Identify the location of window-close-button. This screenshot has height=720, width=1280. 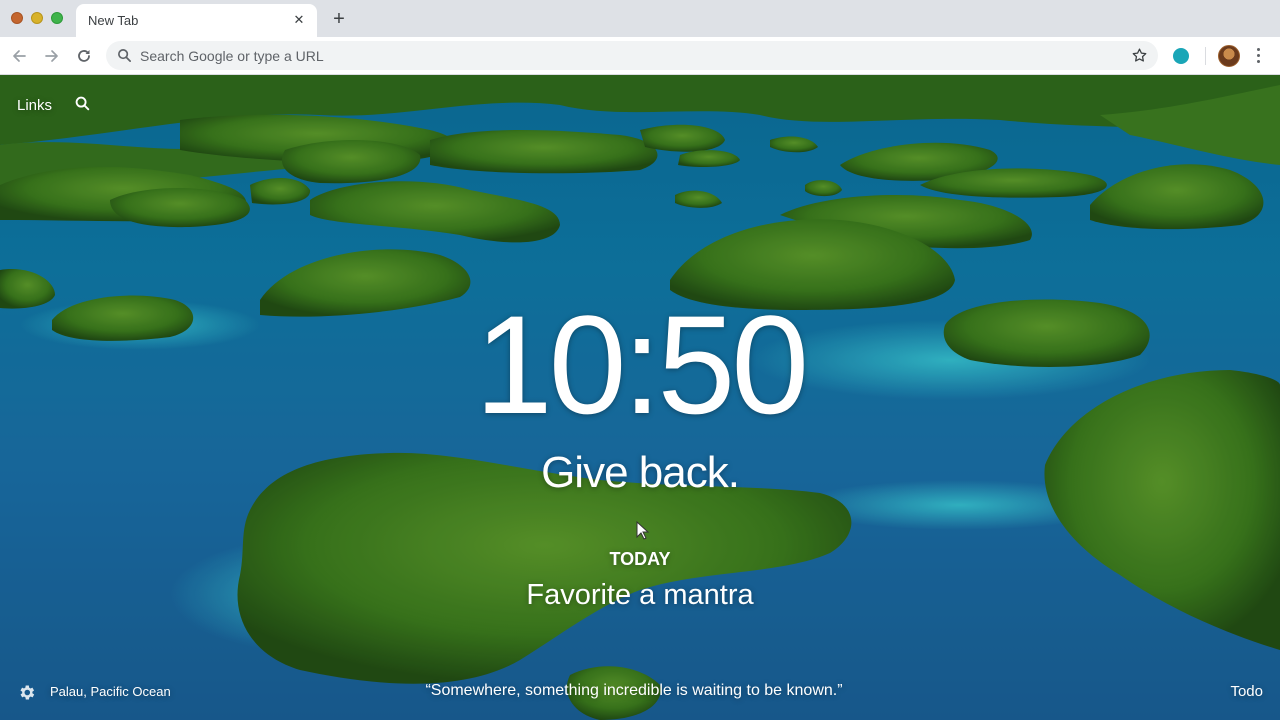
(17, 18).